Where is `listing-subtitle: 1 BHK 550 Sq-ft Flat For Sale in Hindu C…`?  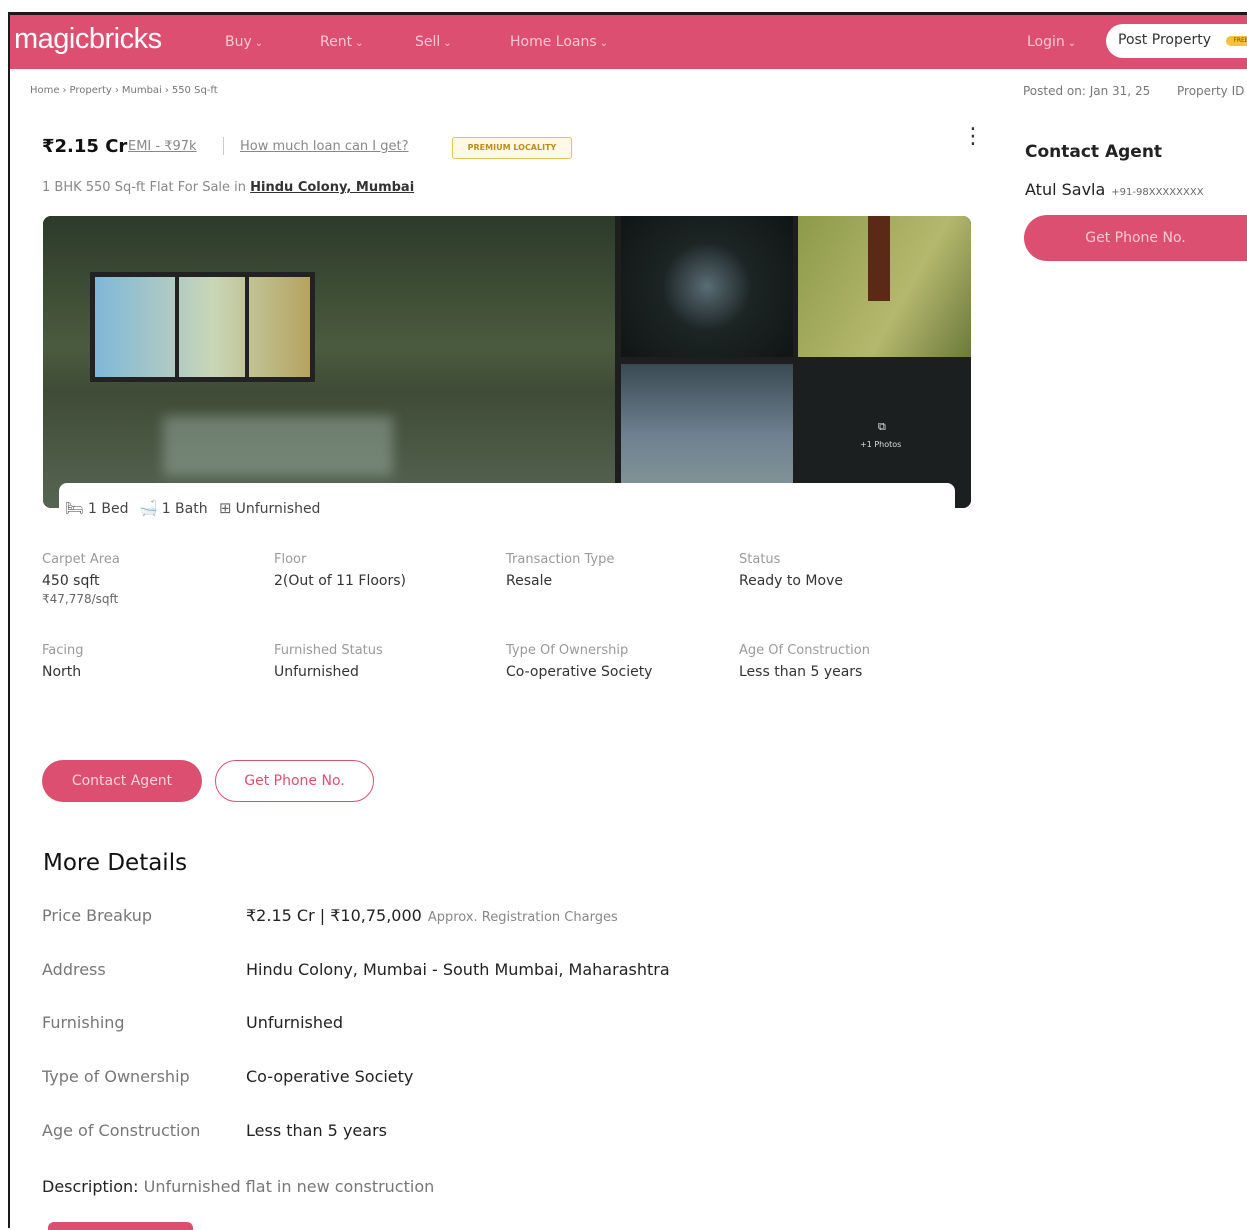 listing-subtitle: 1 BHK 550 Sq-ft Flat For Sale in Hindu C… is located at coordinates (228, 187).